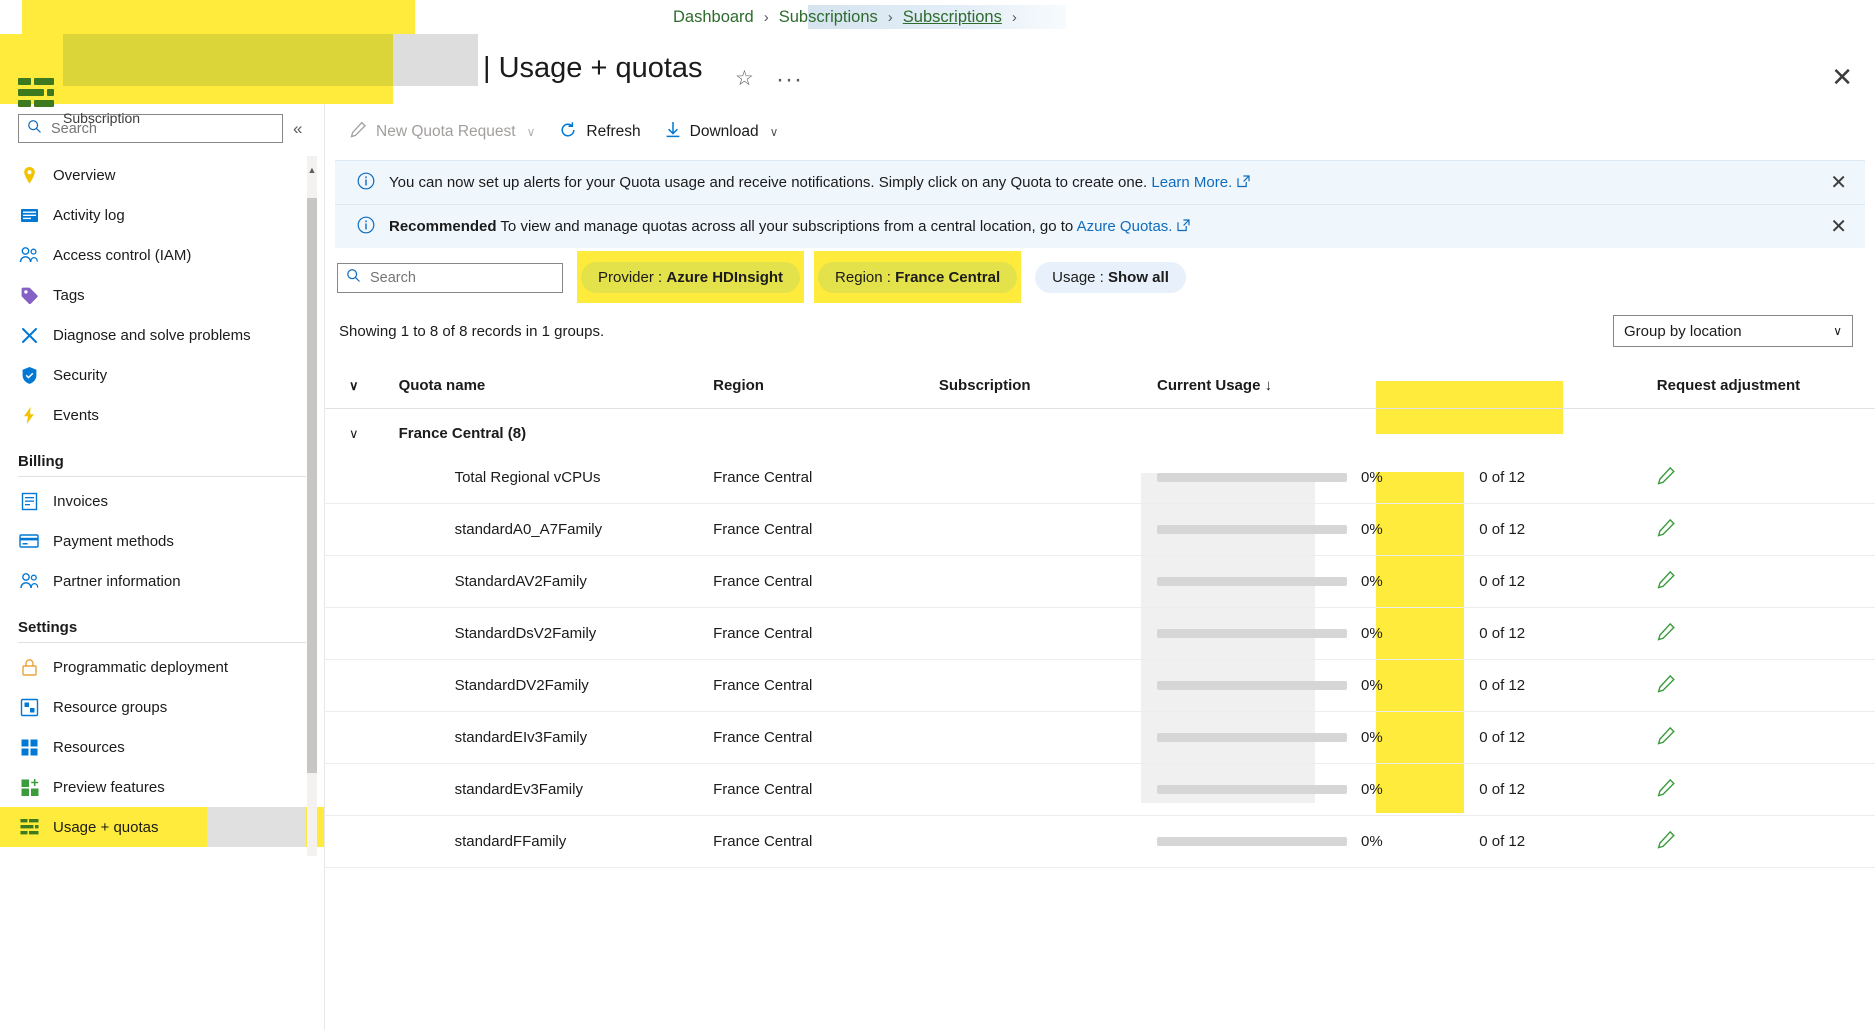 The image size is (1875, 1030). I want to click on learn-more-link: Learn More., so click(1191, 182).